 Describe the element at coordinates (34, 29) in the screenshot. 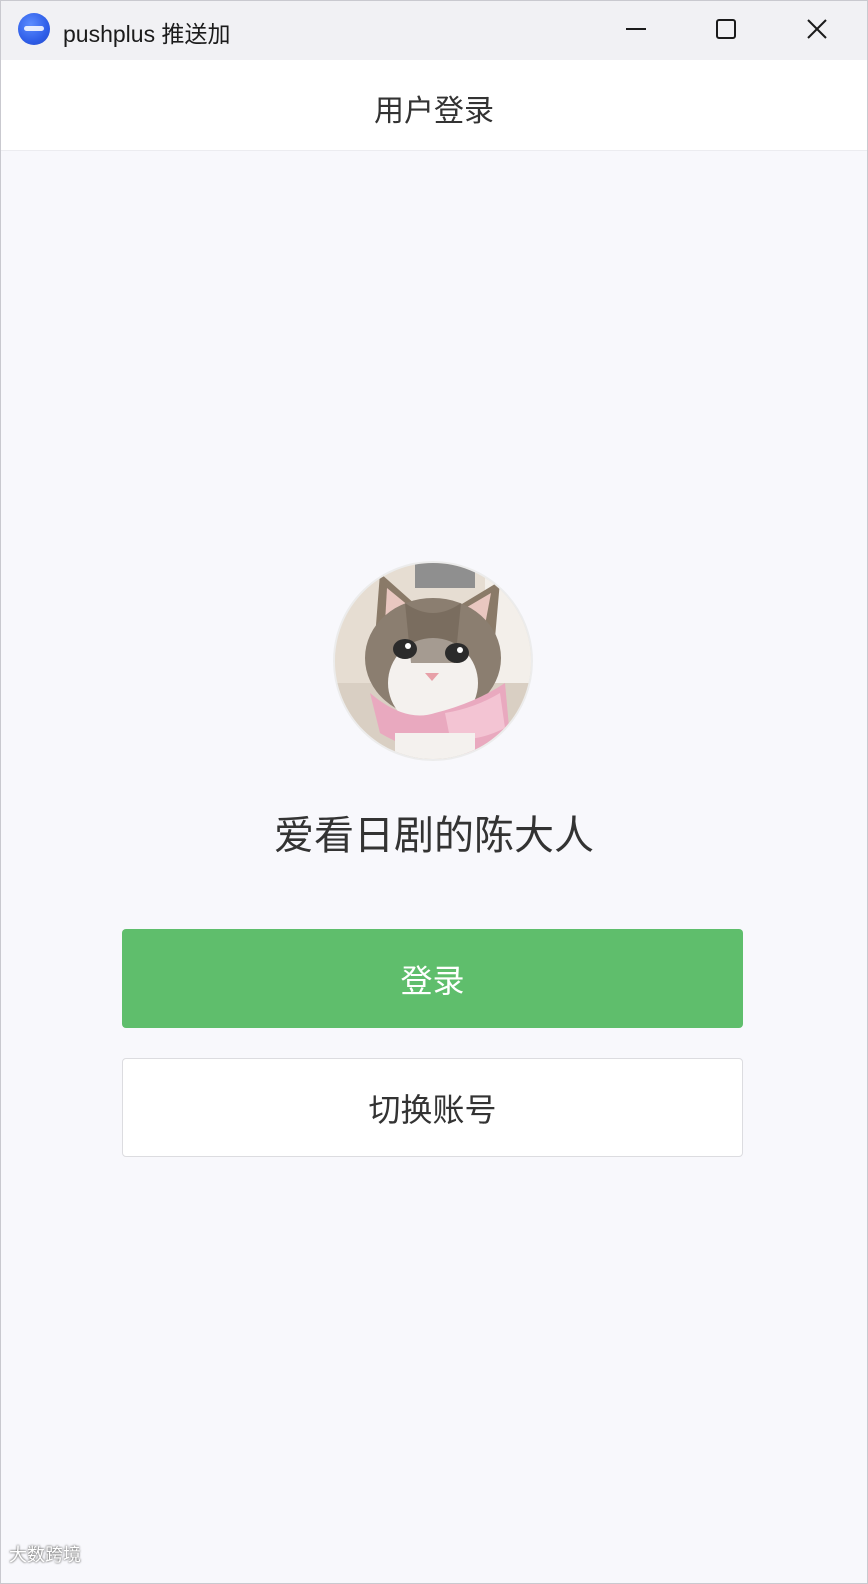

I see `pushplus-logo-icon` at that location.